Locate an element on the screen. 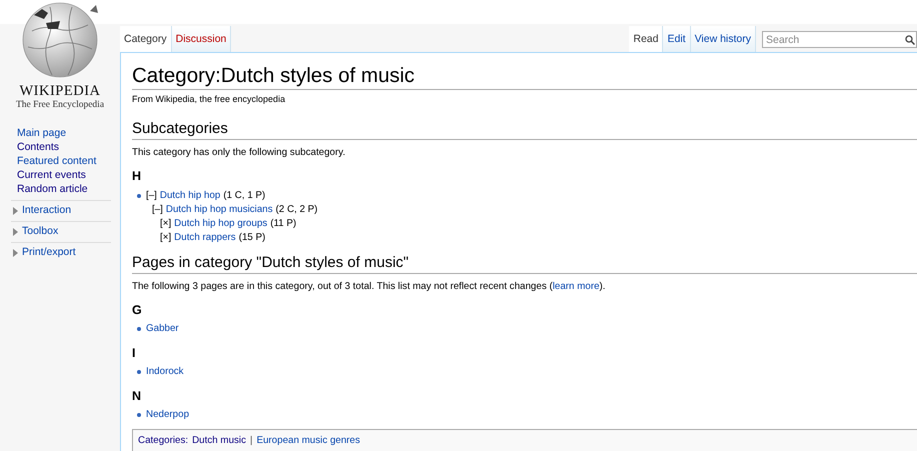 This screenshot has height=451, width=917. subcategory-link: Dutch rappers is located at coordinates (205, 238).